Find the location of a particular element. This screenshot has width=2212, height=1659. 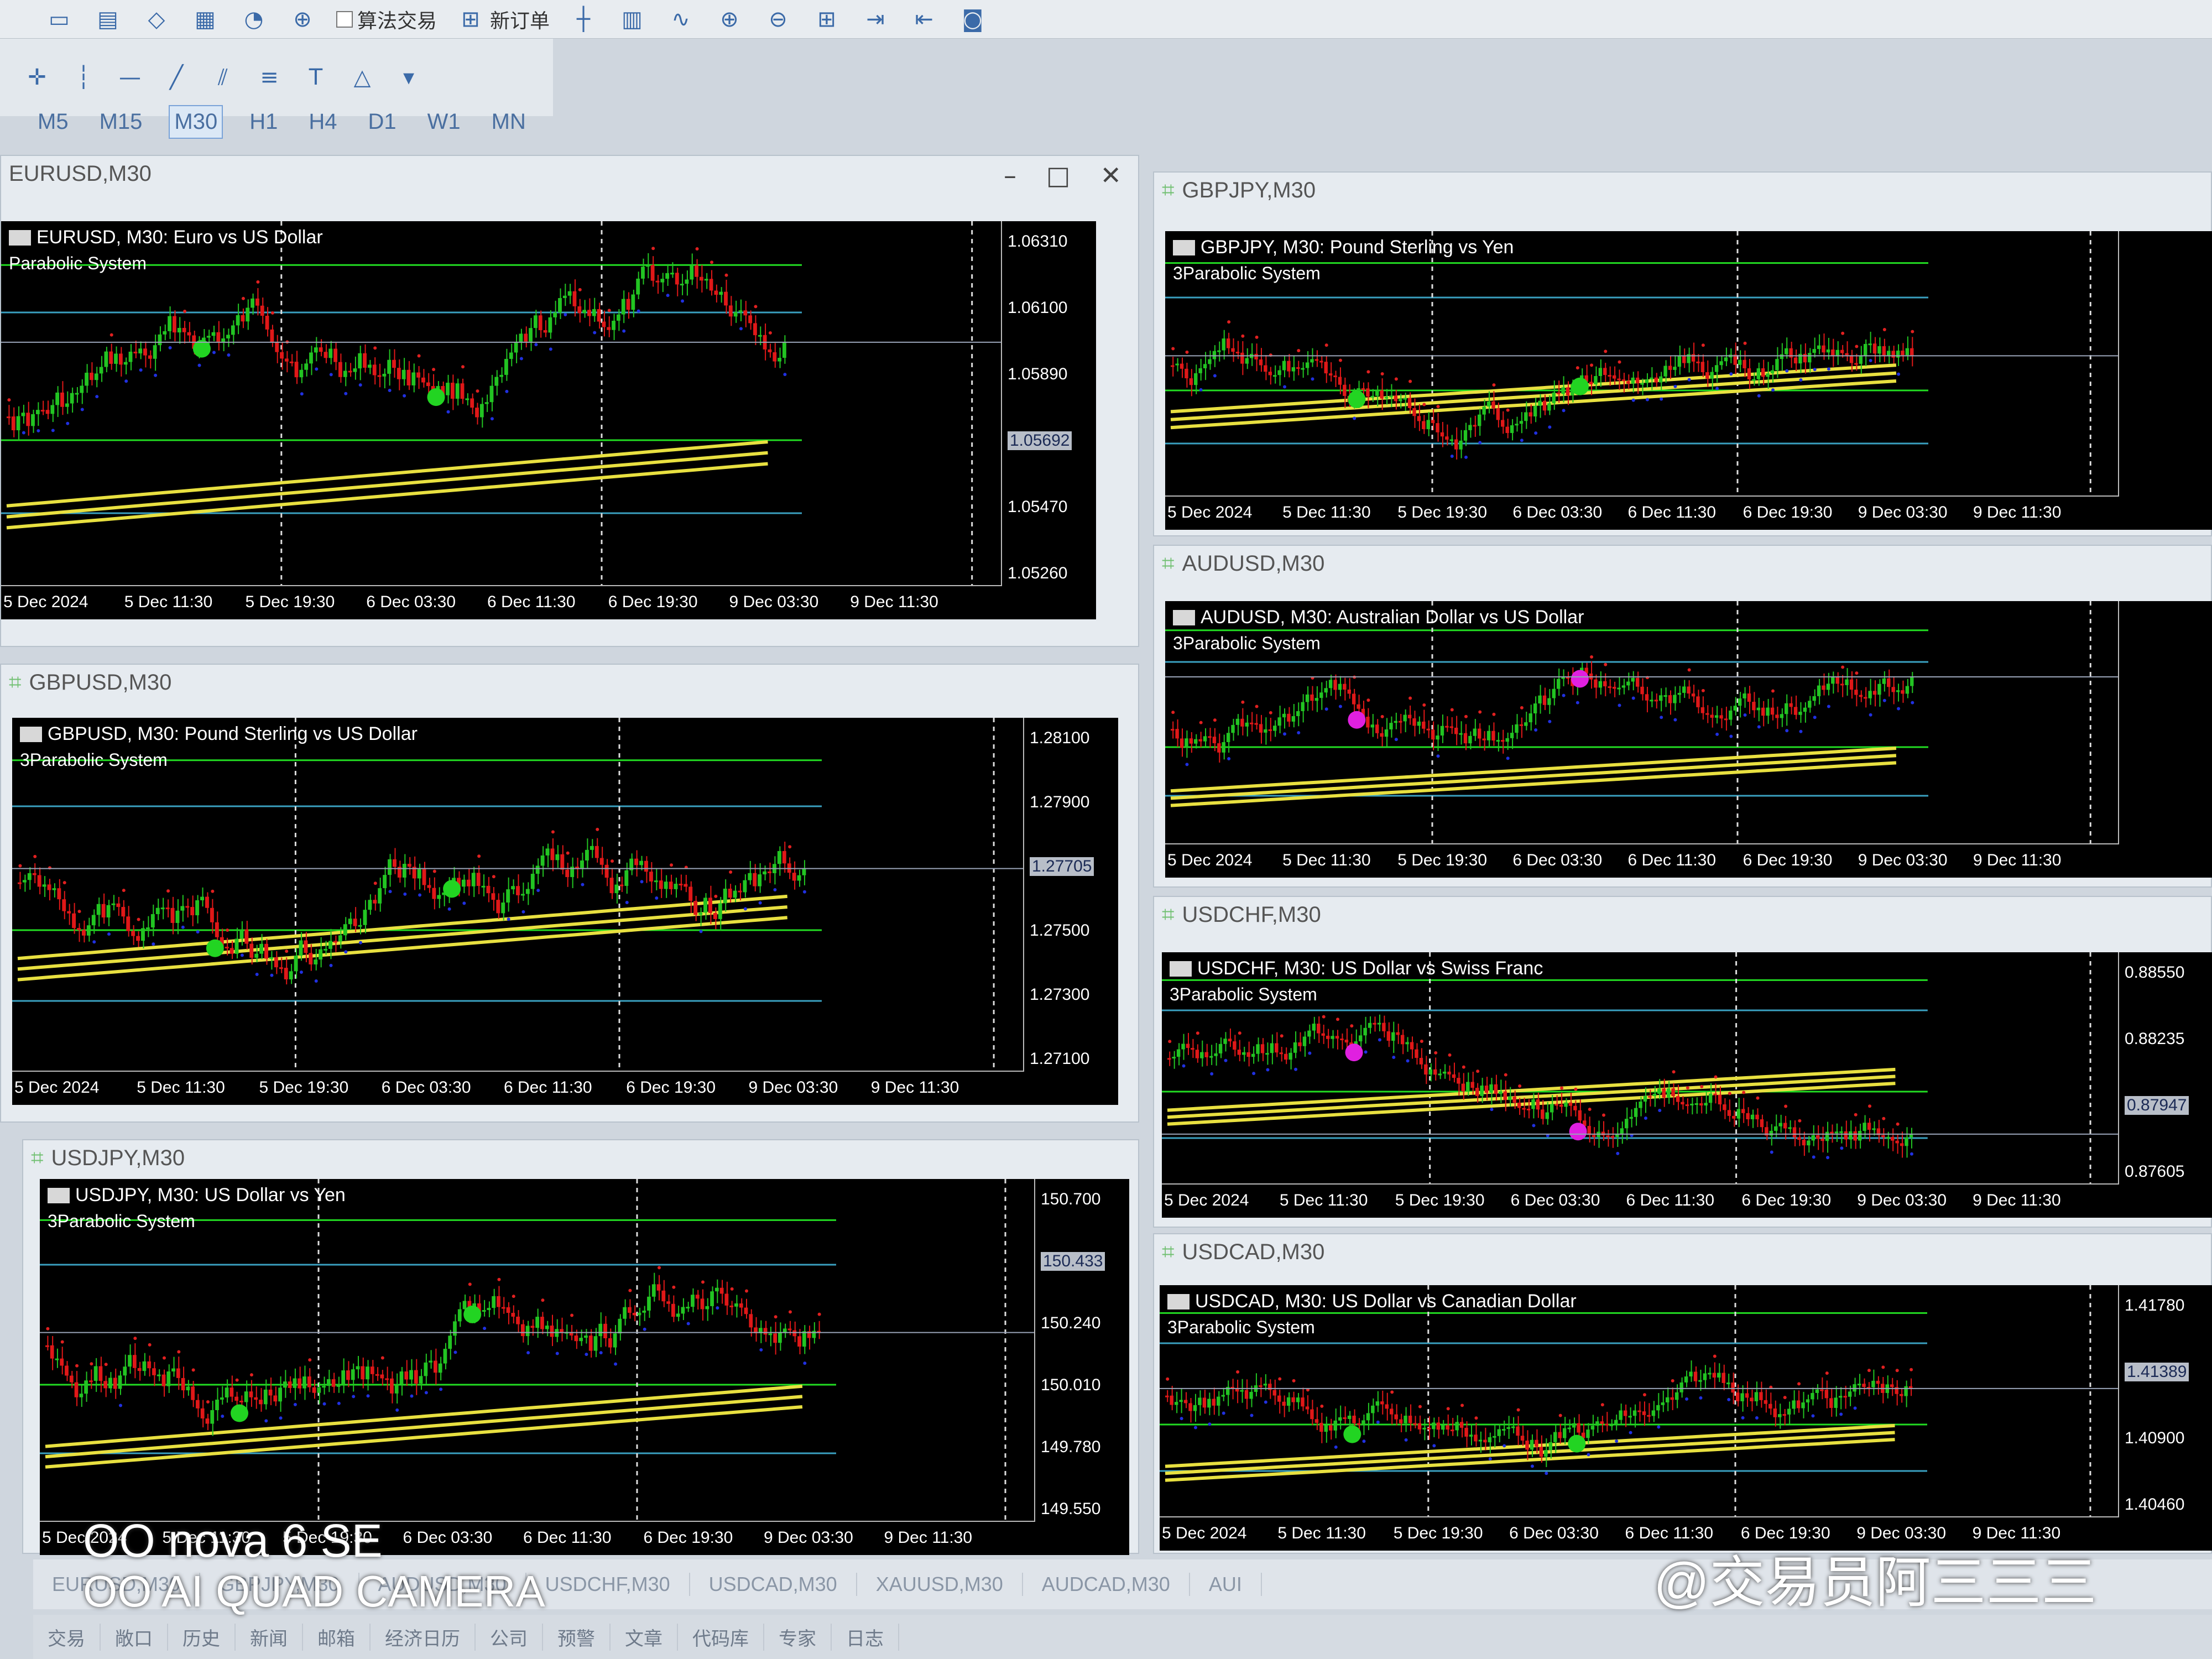

candlestick-icon: ▥ is located at coordinates (632, 19).